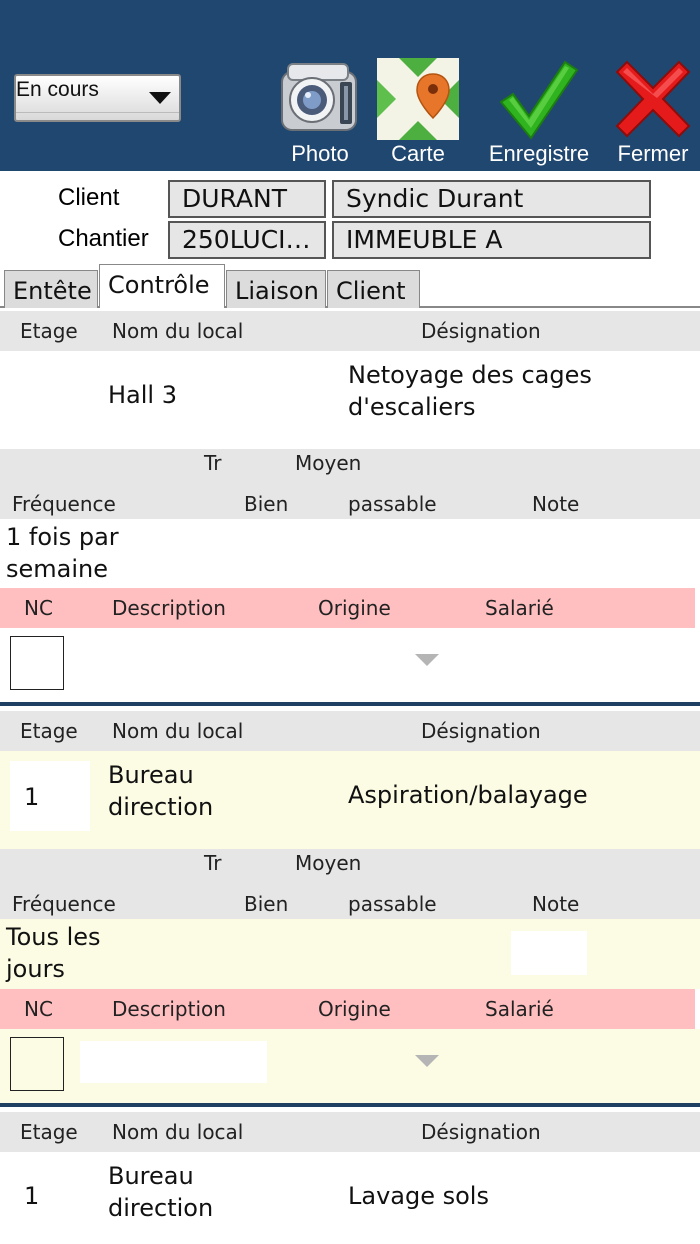  Describe the element at coordinates (491, 199) in the screenshot. I see `client-name-field: Syndic Durant` at that location.